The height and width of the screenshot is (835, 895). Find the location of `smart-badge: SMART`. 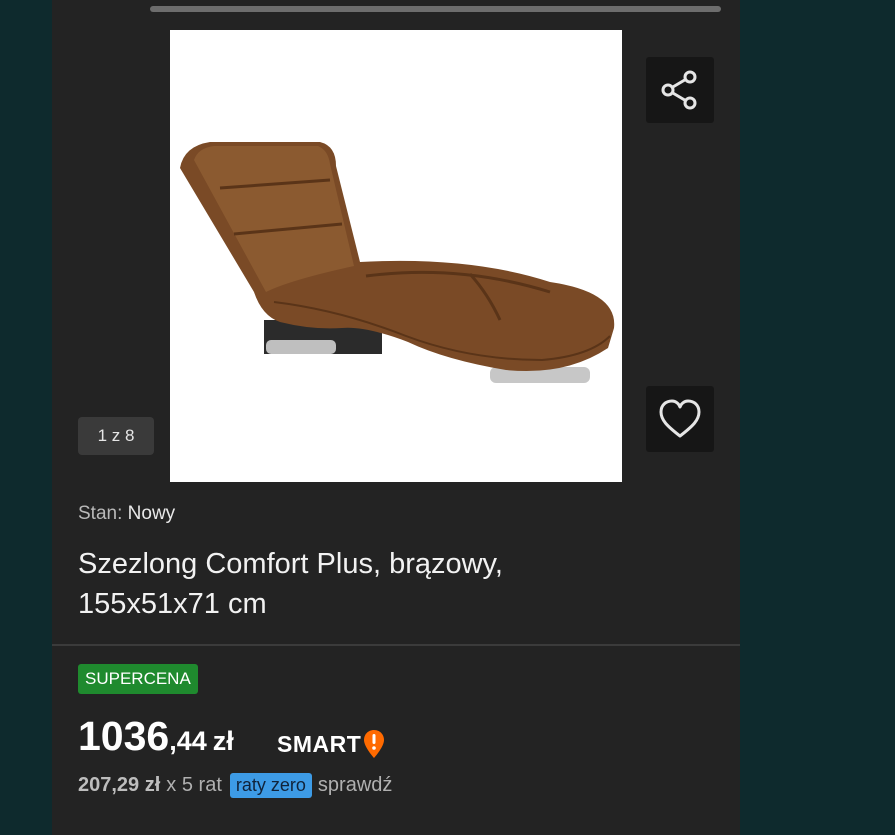

smart-badge: SMART is located at coordinates (331, 744).